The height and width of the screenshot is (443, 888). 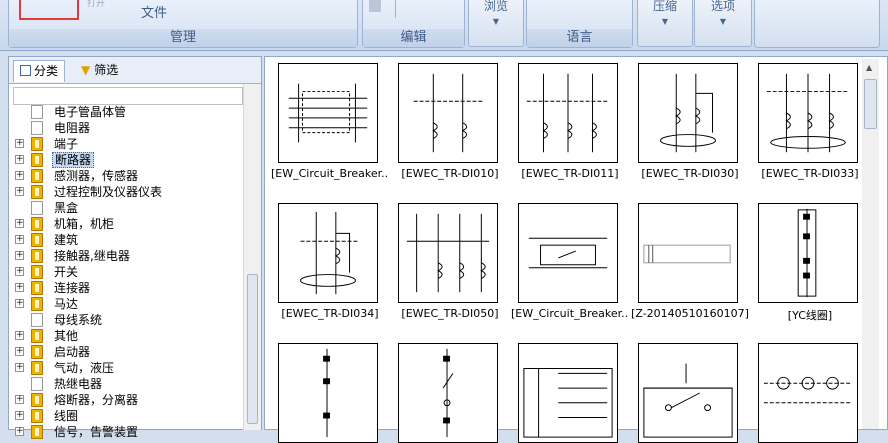 I want to click on tree-item: + 接触器,继电器, so click(x=126, y=256).